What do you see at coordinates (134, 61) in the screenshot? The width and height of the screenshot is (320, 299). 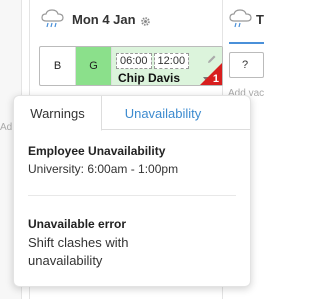 I see `start-time-field: 06:00` at bounding box center [134, 61].